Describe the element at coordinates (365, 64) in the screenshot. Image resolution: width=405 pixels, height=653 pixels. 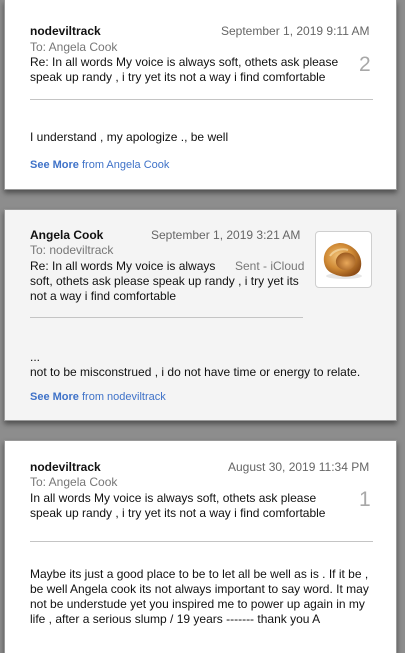
I see `thread-count: 2` at that location.